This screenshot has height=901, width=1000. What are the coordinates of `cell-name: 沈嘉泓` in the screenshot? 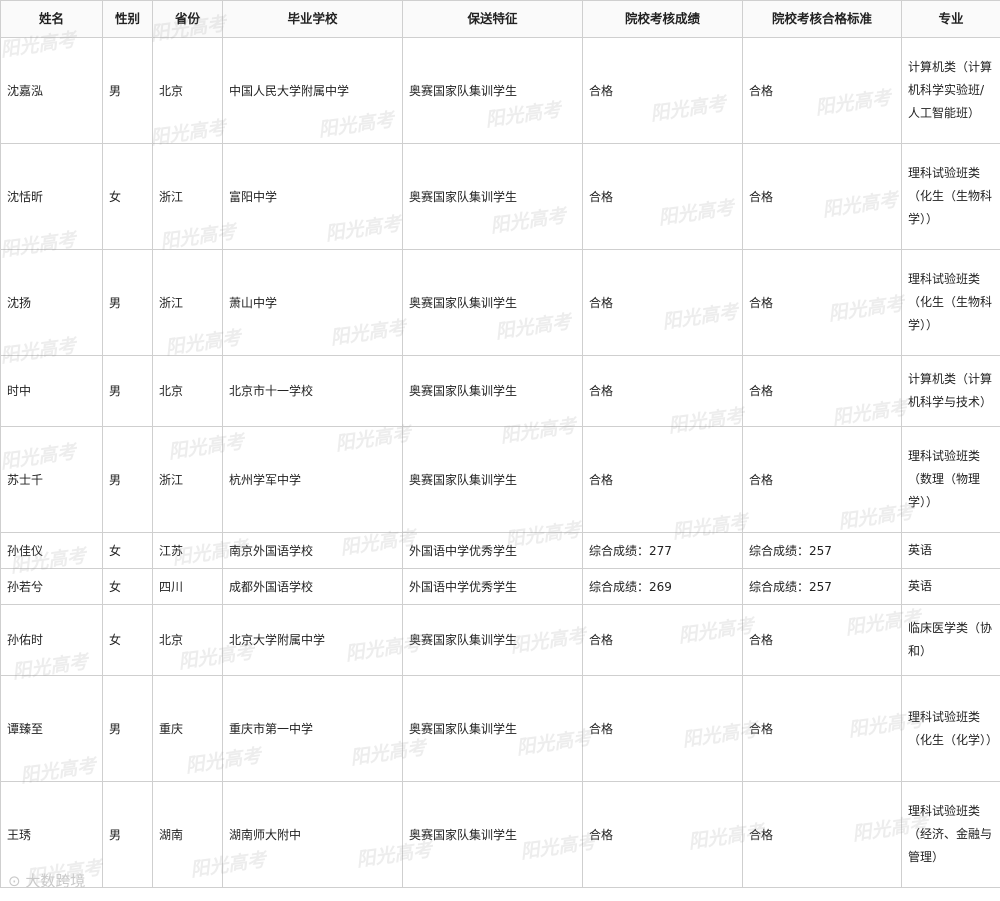 It's located at (51, 90).